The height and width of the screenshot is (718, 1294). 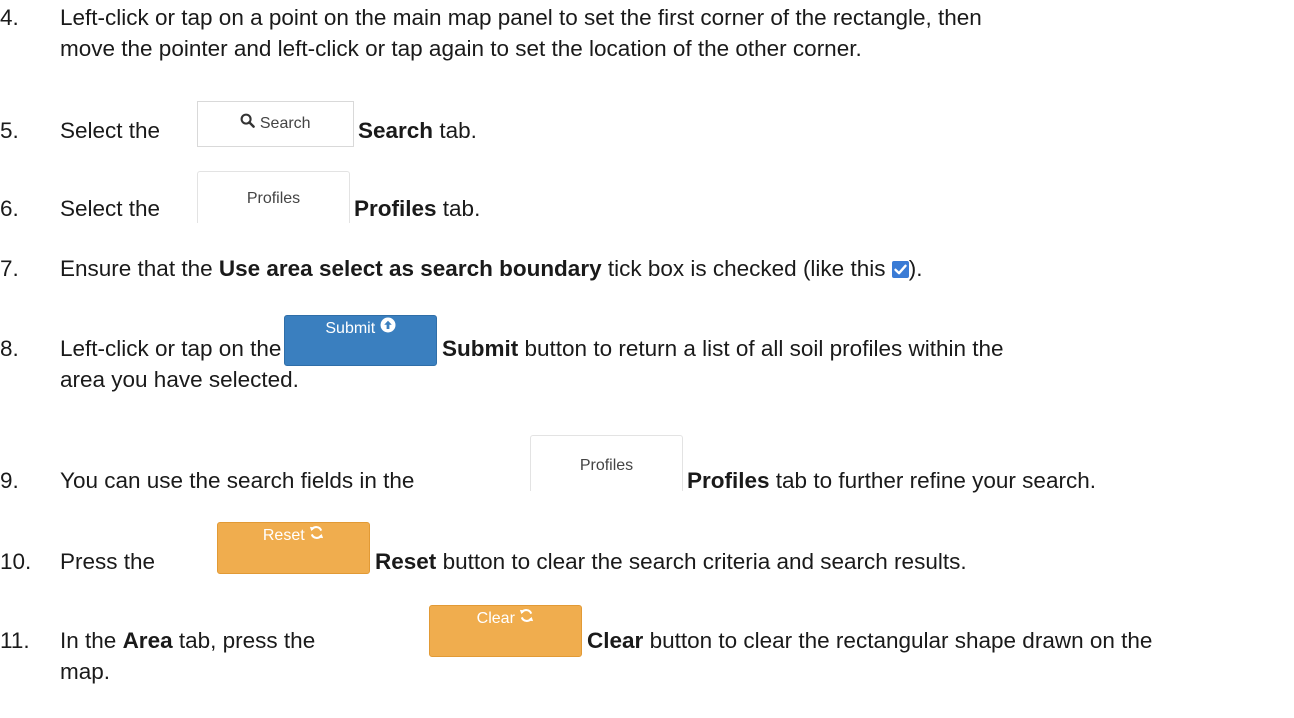 What do you see at coordinates (505, 631) in the screenshot?
I see `clear-button-image: Clear` at bounding box center [505, 631].